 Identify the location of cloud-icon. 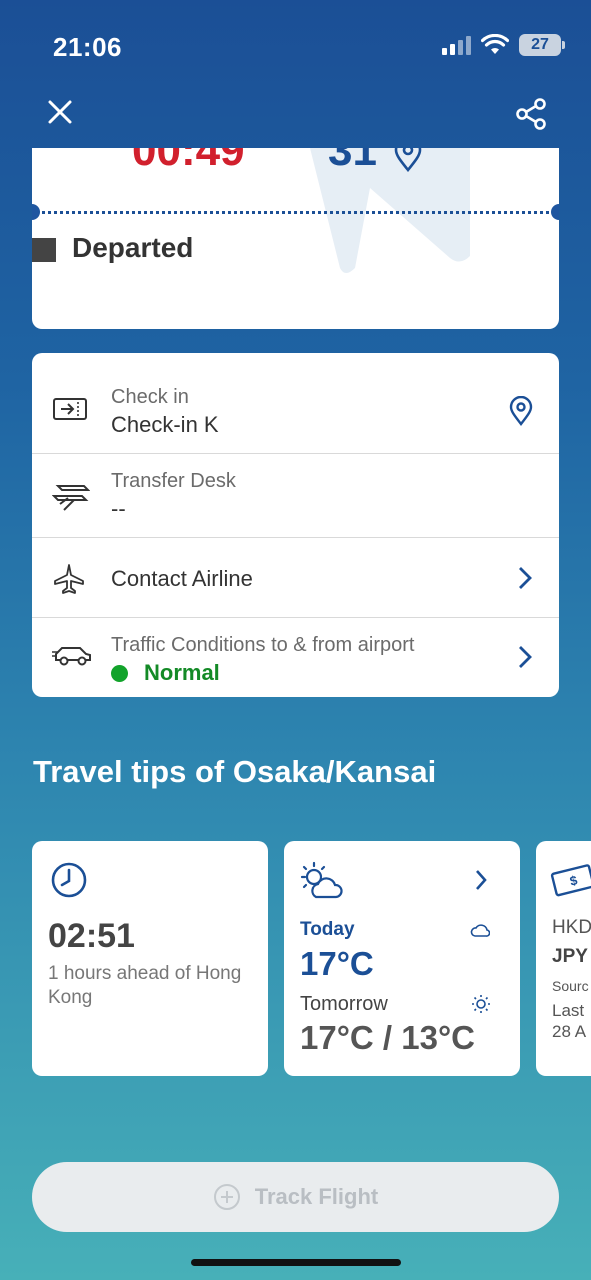
(480, 930).